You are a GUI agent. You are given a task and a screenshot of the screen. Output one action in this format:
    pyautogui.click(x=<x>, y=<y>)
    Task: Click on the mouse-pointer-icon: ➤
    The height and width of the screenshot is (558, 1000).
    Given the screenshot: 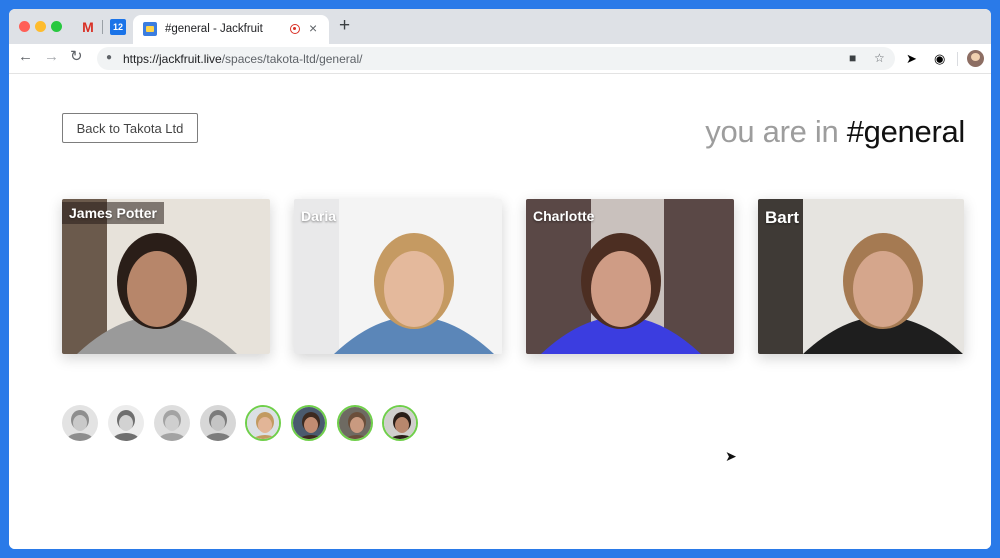 What is the action you would take?
    pyautogui.click(x=731, y=456)
    